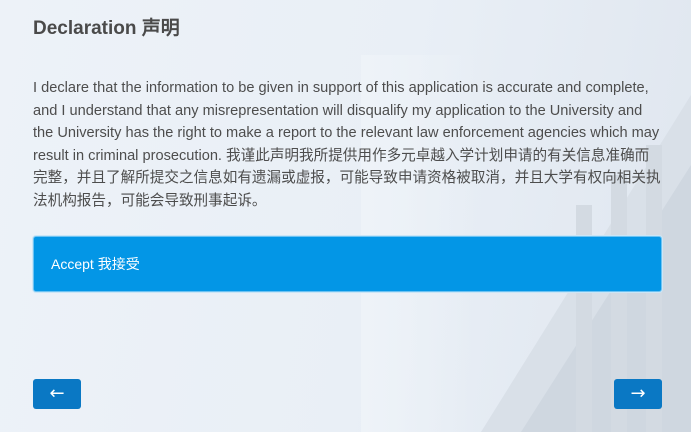 The width and height of the screenshot is (691, 432). I want to click on next-button: →, so click(638, 394).